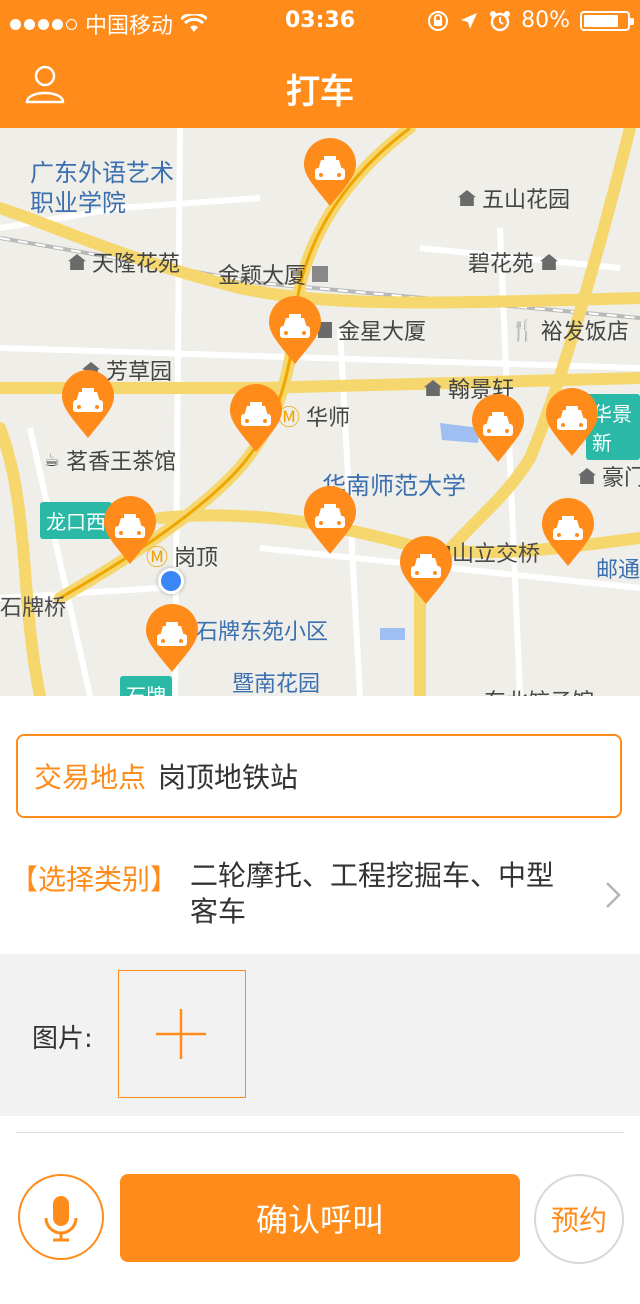 Image resolution: width=640 pixels, height=1304 pixels. What do you see at coordinates (90, 777) in the screenshot?
I see `address-label: 交易地点` at bounding box center [90, 777].